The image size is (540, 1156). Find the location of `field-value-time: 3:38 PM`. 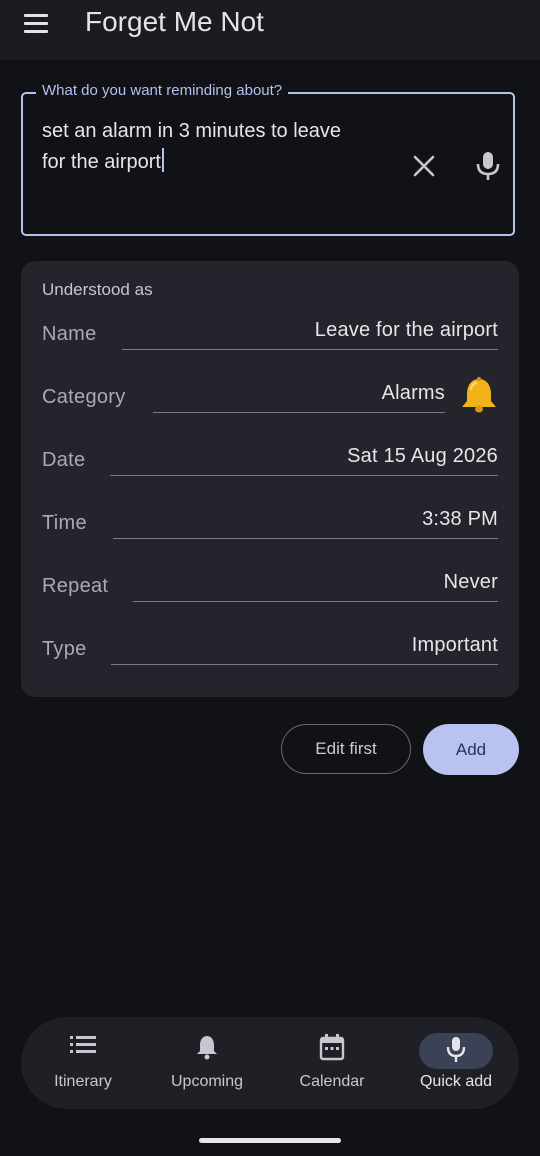

field-value-time: 3:38 PM is located at coordinates (460, 519).